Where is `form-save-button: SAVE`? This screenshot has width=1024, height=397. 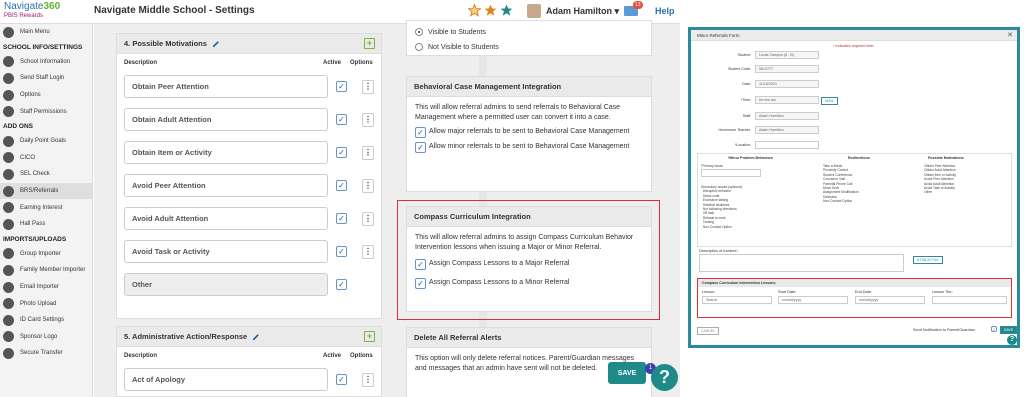
form-save-button: SAVE is located at coordinates (1009, 330).